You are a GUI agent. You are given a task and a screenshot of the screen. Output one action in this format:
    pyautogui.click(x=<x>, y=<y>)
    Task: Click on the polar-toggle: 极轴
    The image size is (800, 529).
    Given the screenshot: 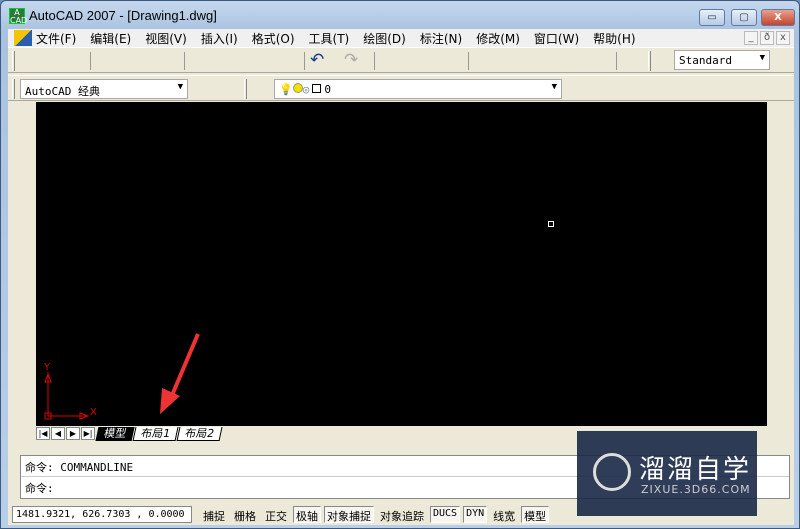 What is the action you would take?
    pyautogui.click(x=307, y=514)
    